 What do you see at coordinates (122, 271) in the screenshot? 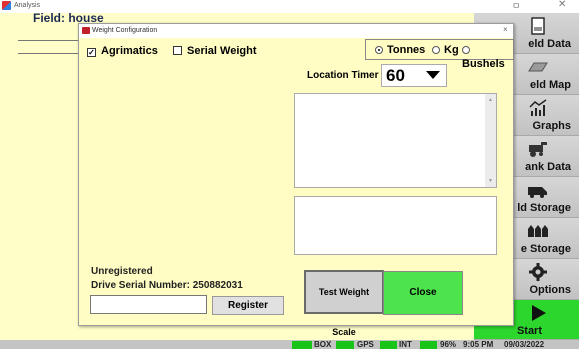
I see `registration-status: Unregistered` at bounding box center [122, 271].